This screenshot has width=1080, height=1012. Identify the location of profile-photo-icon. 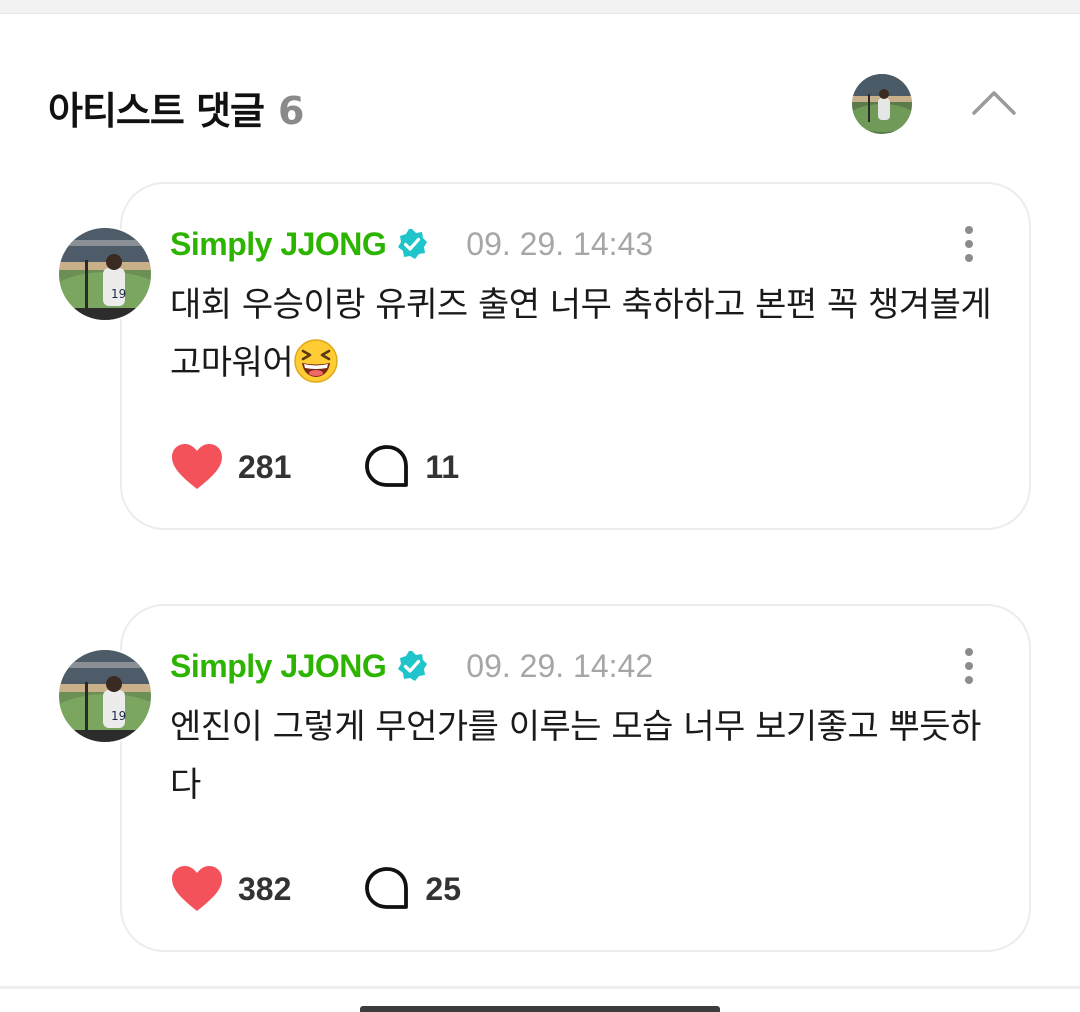
(882, 104).